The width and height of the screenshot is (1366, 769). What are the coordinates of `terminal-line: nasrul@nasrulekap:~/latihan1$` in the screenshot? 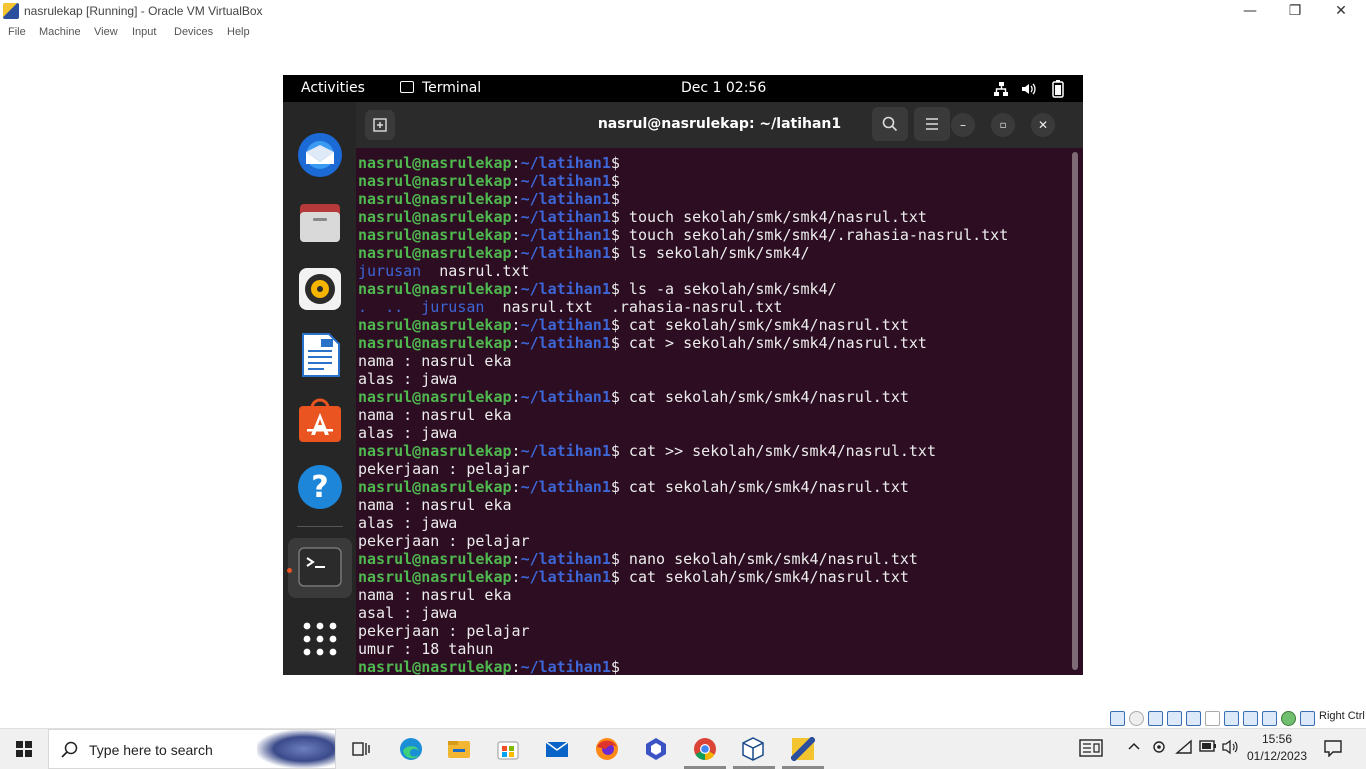 It's located at (713, 163).